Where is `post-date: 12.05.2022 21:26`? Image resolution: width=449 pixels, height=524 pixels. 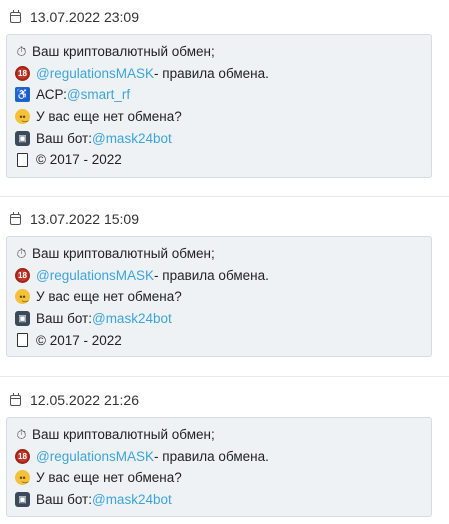 post-date: 12.05.2022 21:26 is located at coordinates (84, 400).